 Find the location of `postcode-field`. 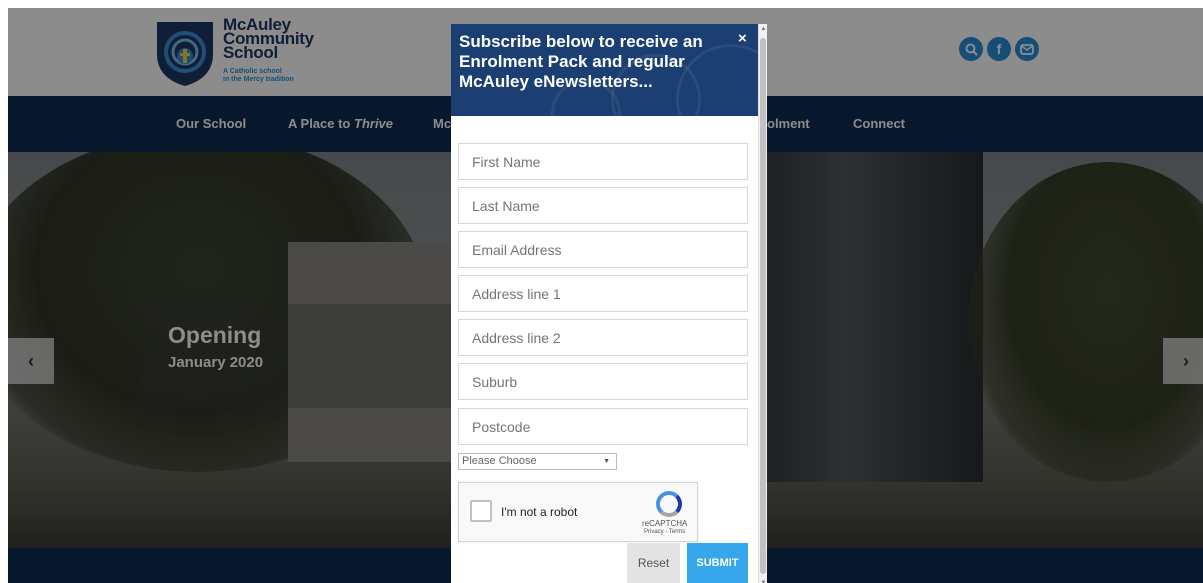

postcode-field is located at coordinates (603, 426).